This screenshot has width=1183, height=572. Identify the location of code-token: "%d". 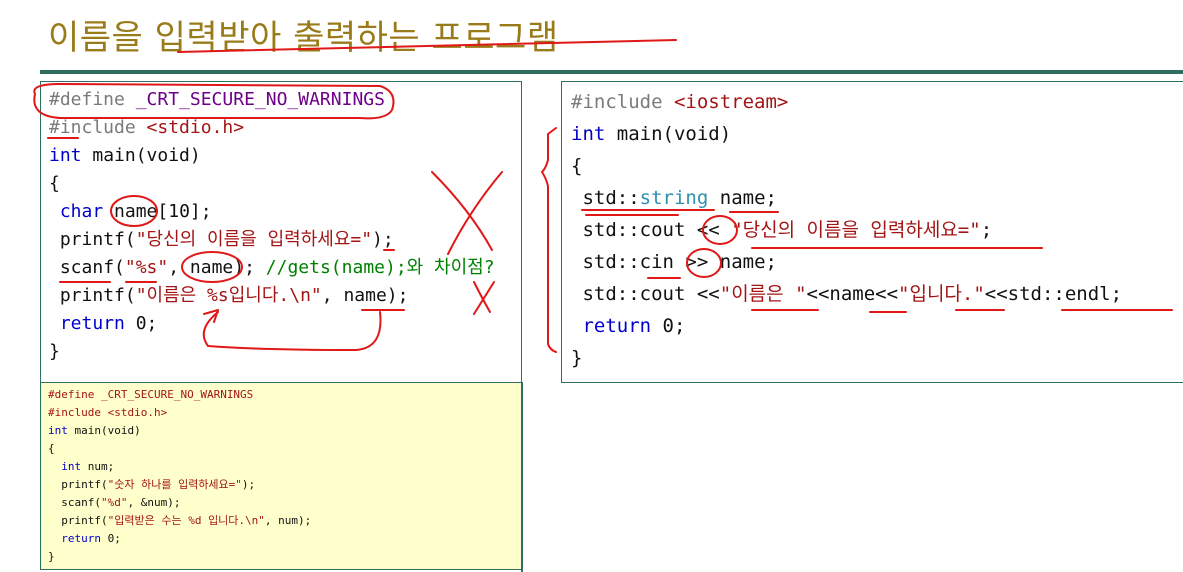
(114, 502).